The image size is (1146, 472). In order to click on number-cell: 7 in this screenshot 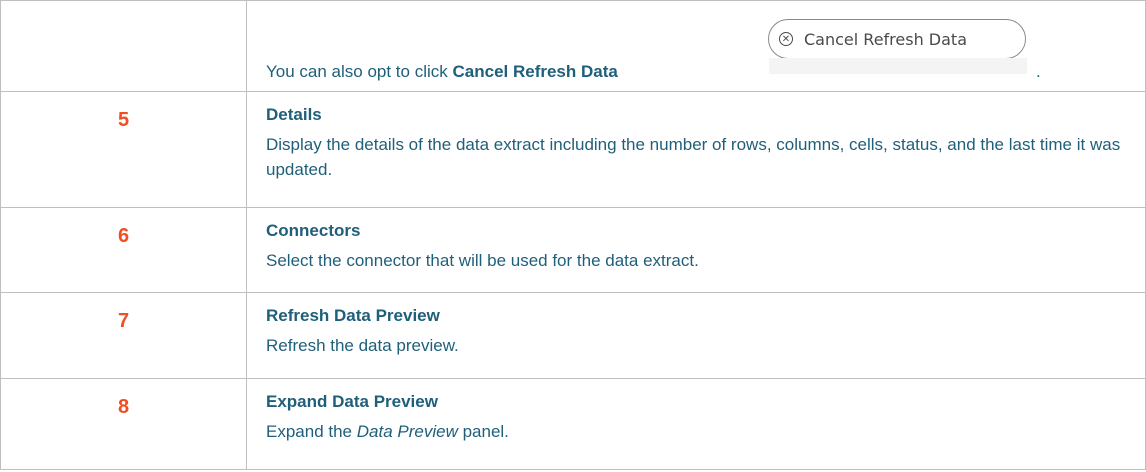, I will do `click(123, 335)`.